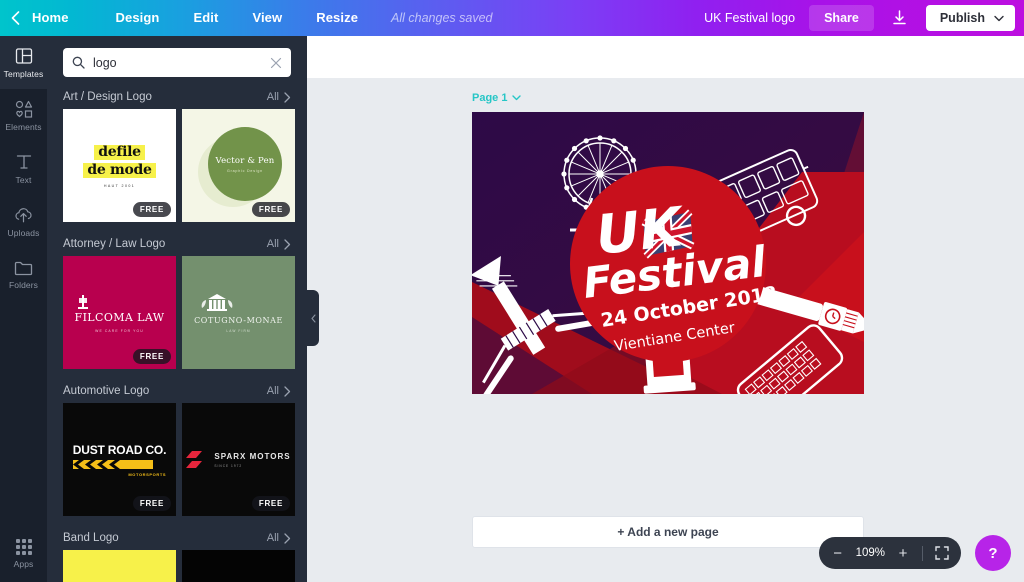  I want to click on menu-item-resize: Resize, so click(337, 18).